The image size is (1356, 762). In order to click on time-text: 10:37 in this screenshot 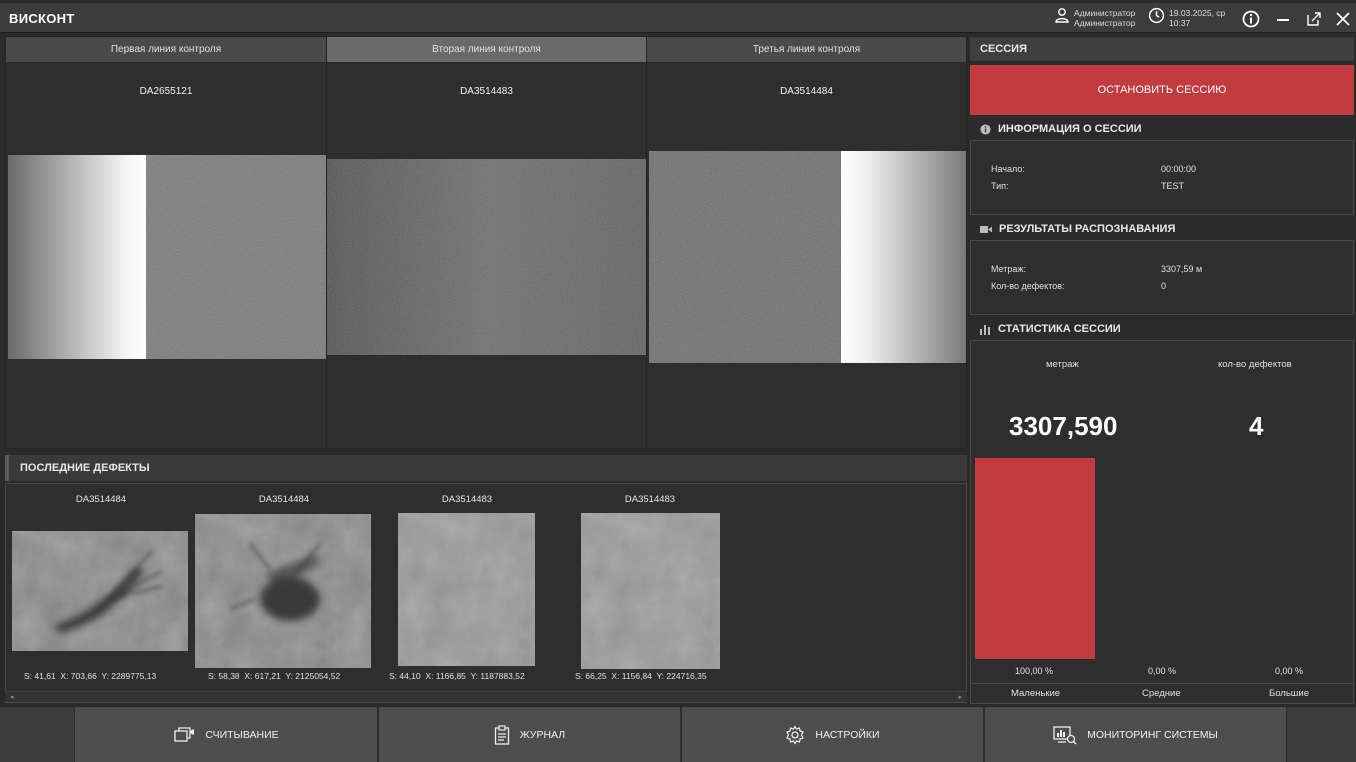, I will do `click(1180, 23)`.